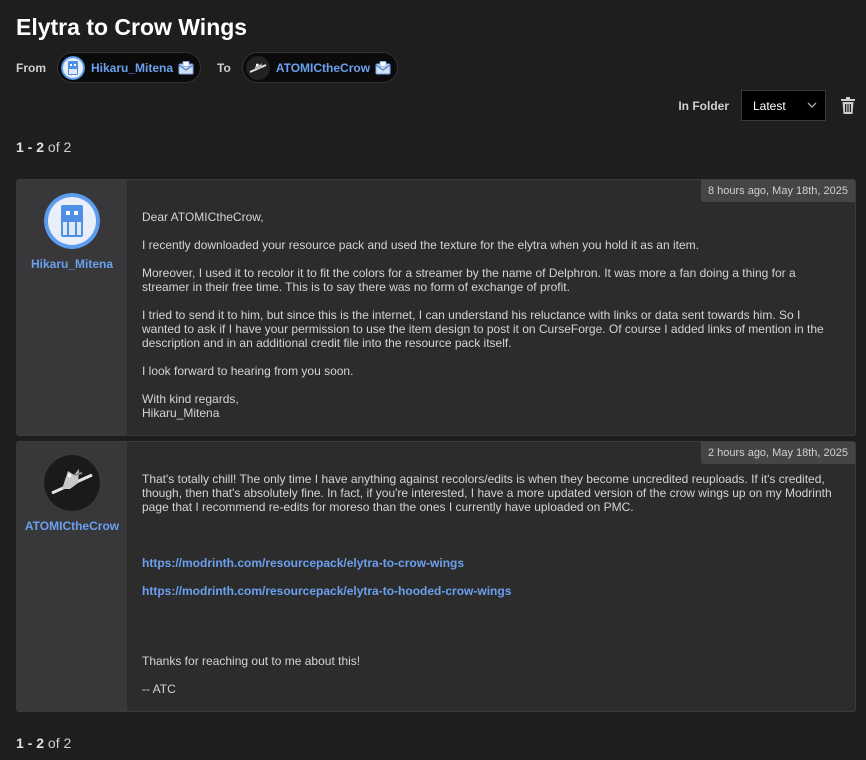 The image size is (866, 760). Describe the element at coordinates (31, 67) in the screenshot. I see `from-label: From` at that location.